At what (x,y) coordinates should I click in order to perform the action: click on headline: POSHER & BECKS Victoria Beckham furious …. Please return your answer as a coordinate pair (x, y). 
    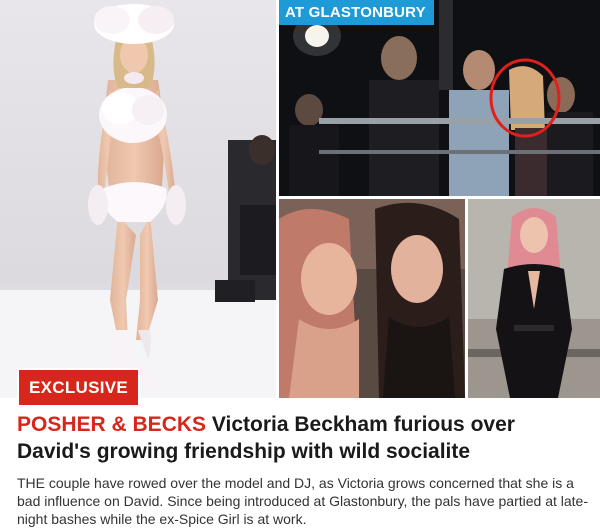
    Looking at the image, I should click on (304, 438).